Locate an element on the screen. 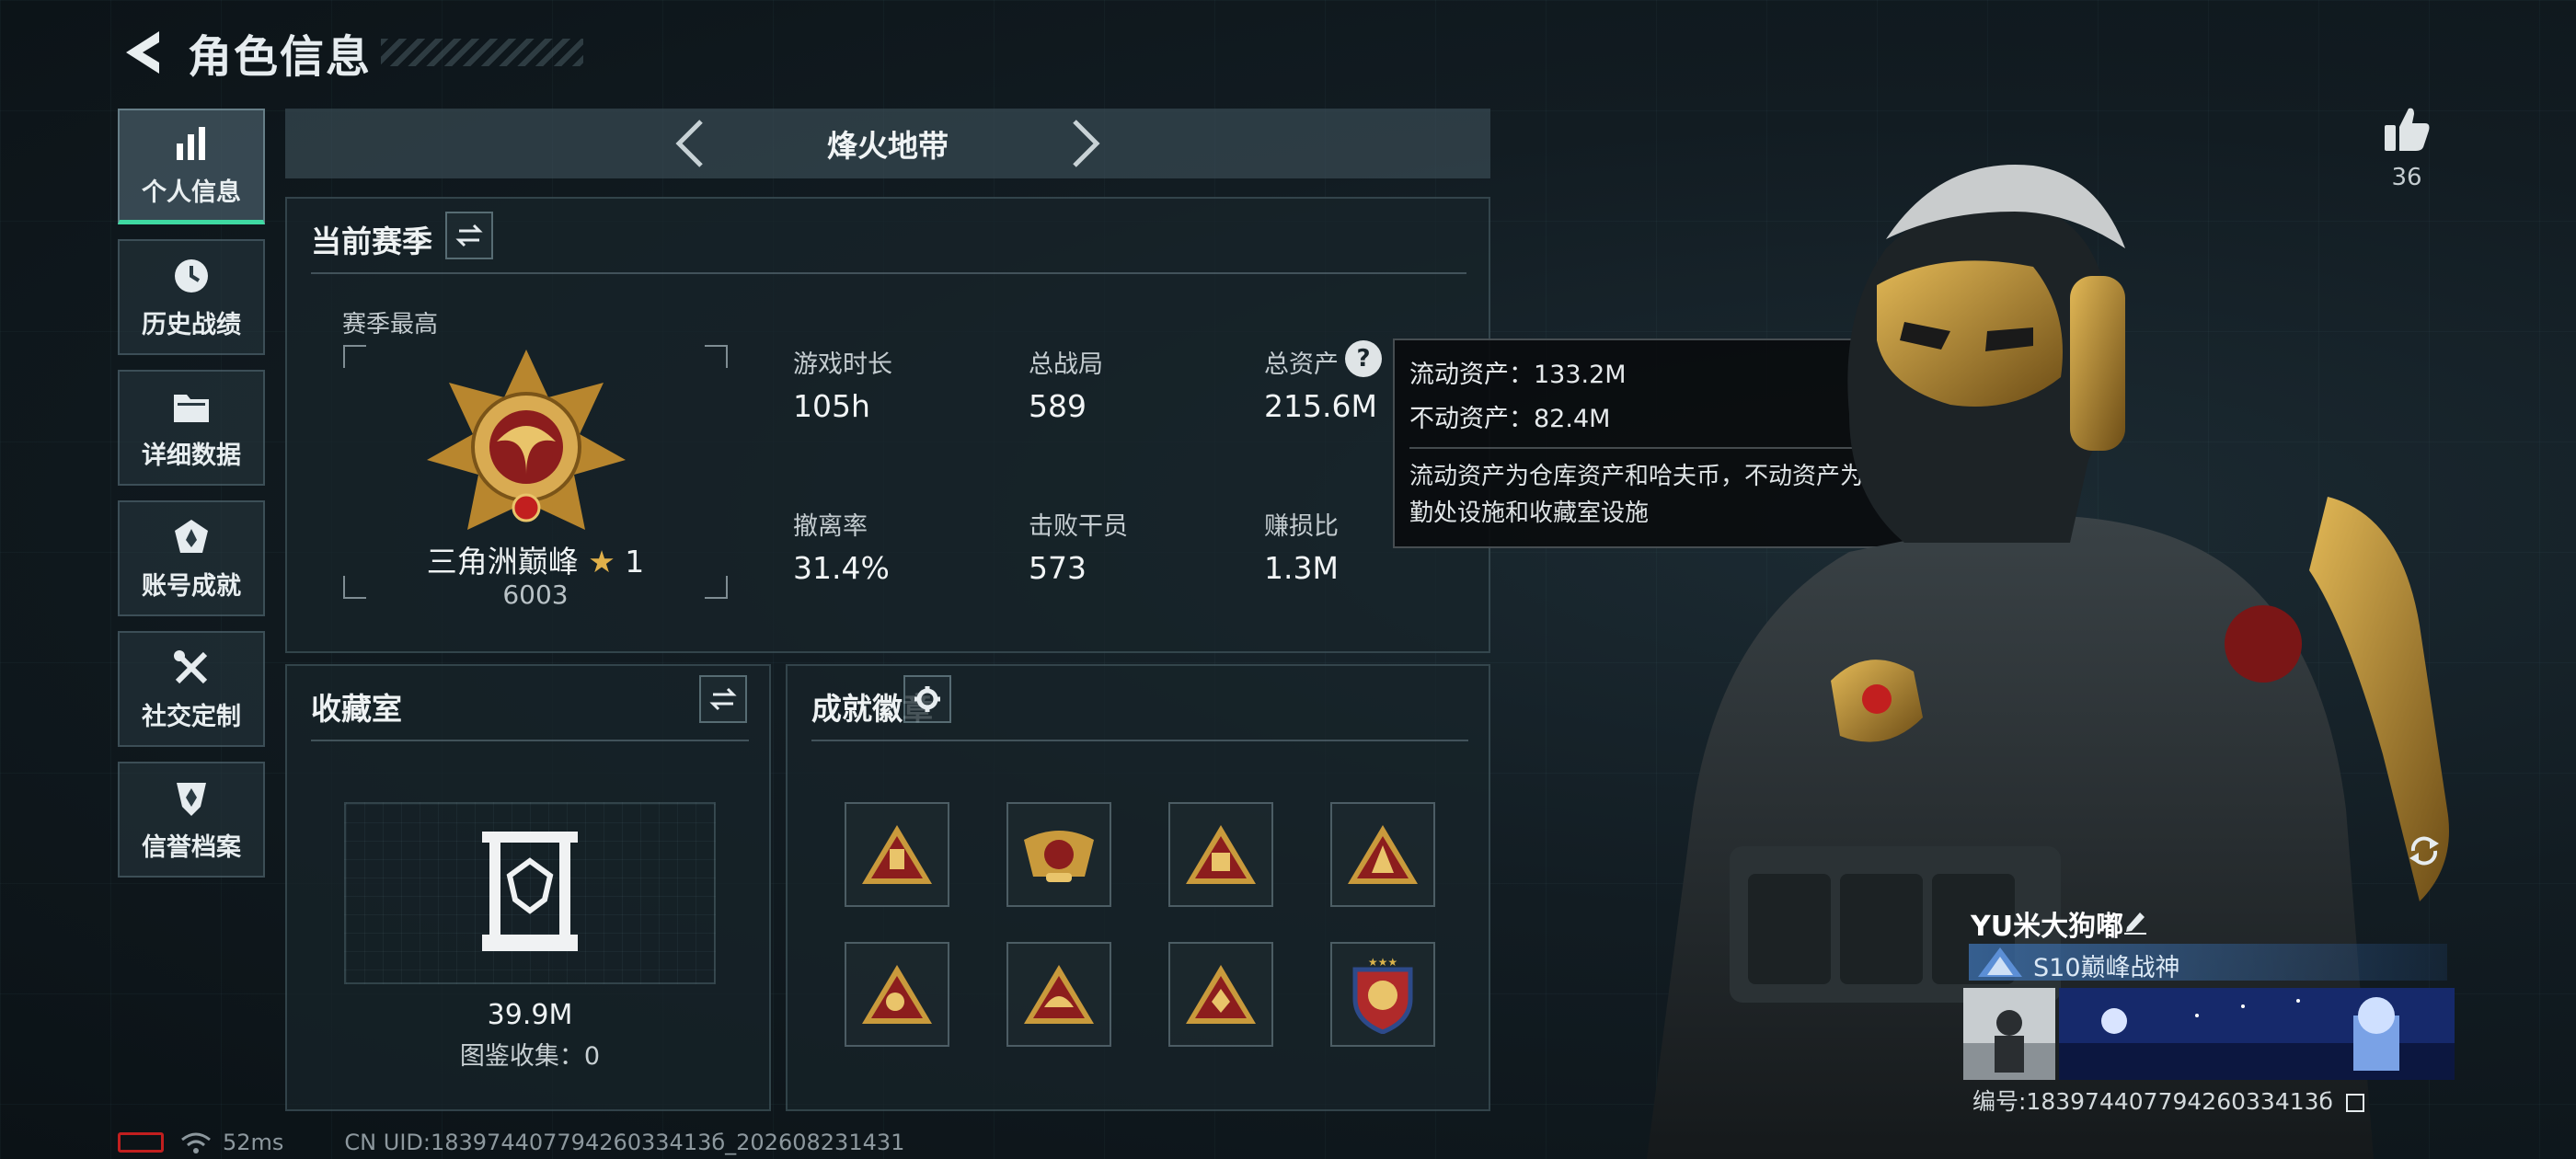 Image resolution: width=2576 pixels, height=1159 pixels. rank-name: 三角洲巅峰 is located at coordinates (502, 562).